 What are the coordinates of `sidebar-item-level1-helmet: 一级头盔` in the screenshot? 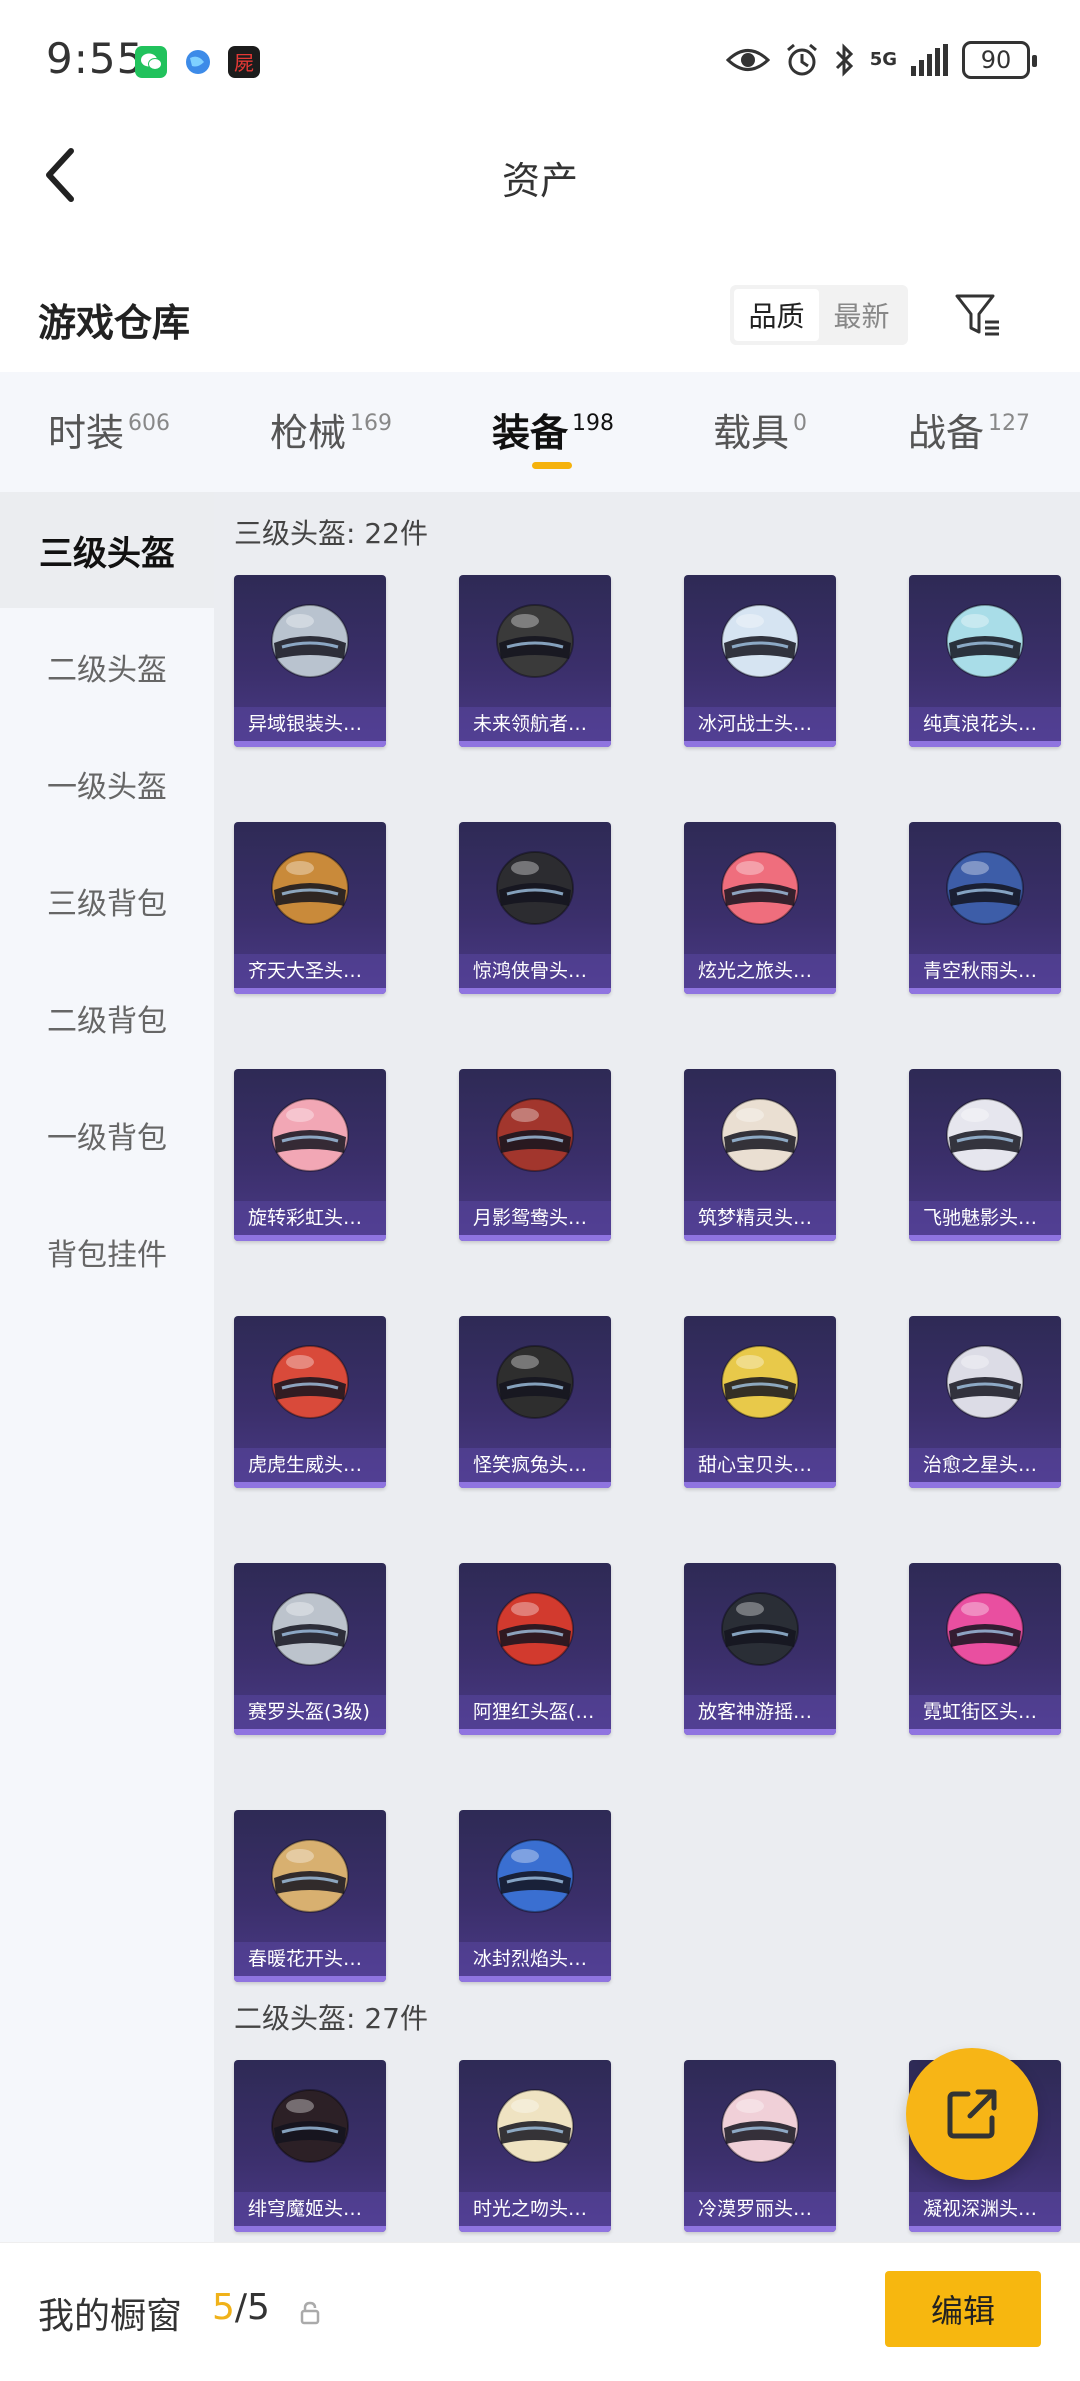 It's located at (107, 784).